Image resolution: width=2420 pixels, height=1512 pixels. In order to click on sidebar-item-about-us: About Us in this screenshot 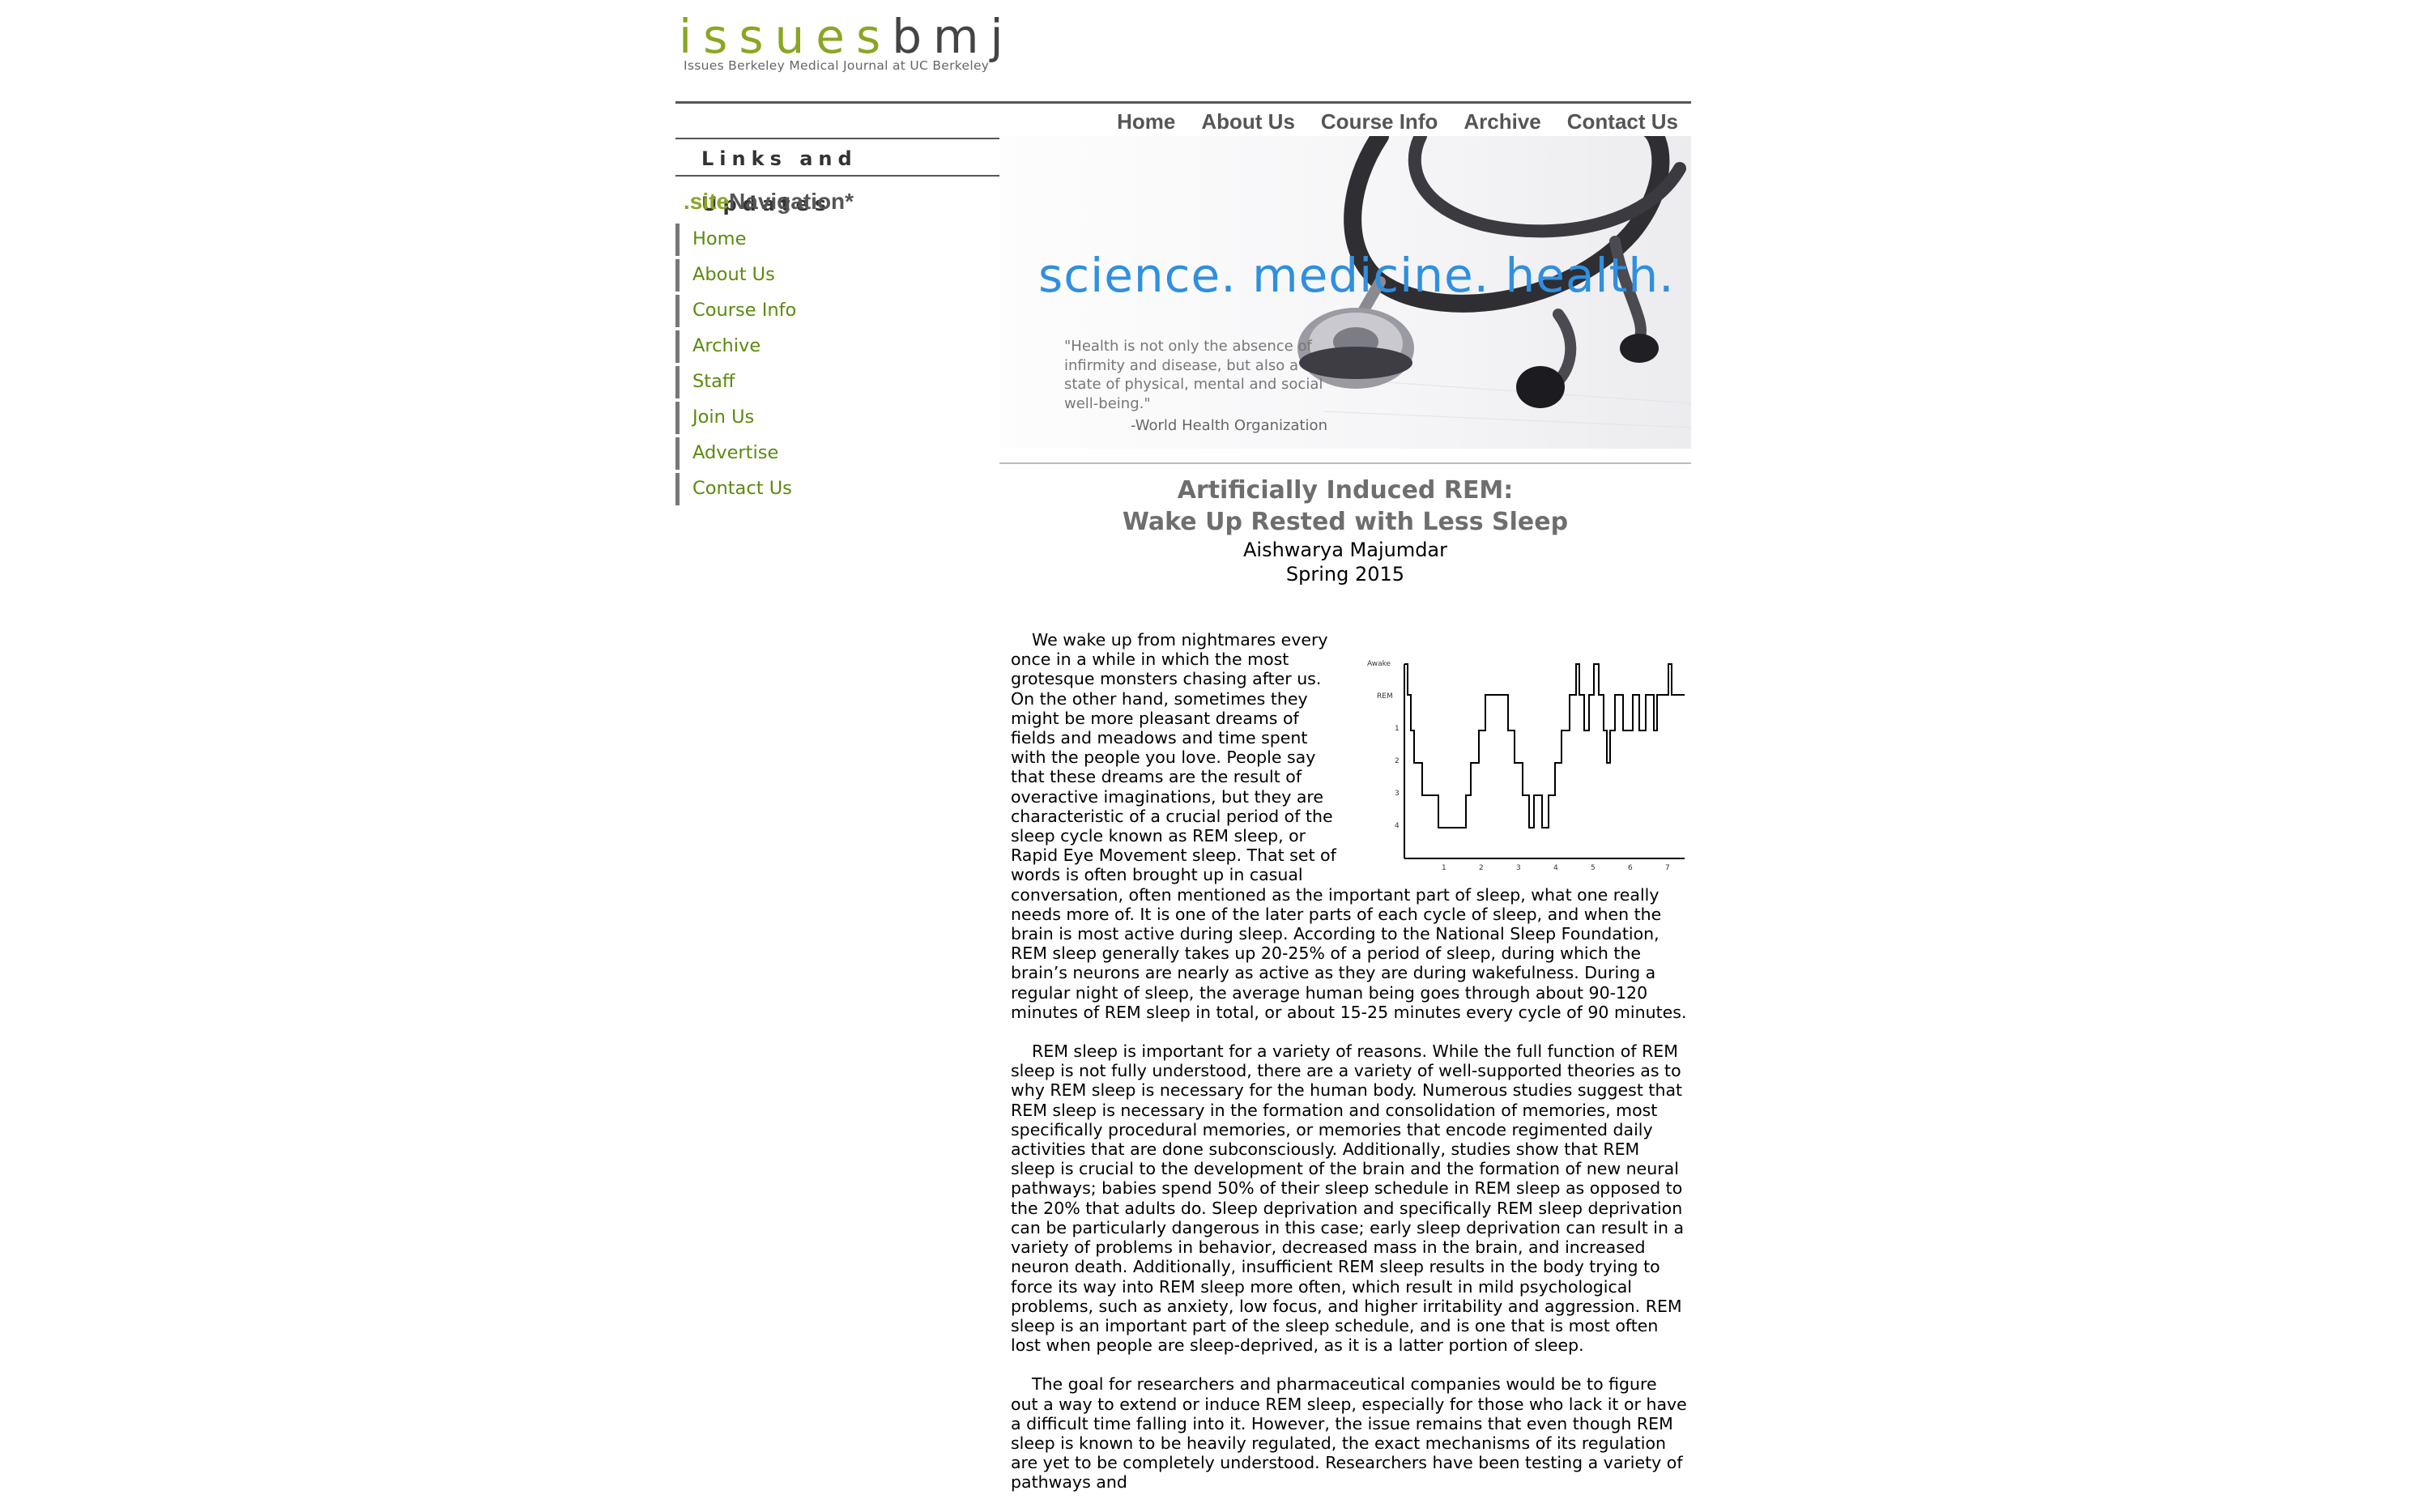, I will do `click(837, 275)`.